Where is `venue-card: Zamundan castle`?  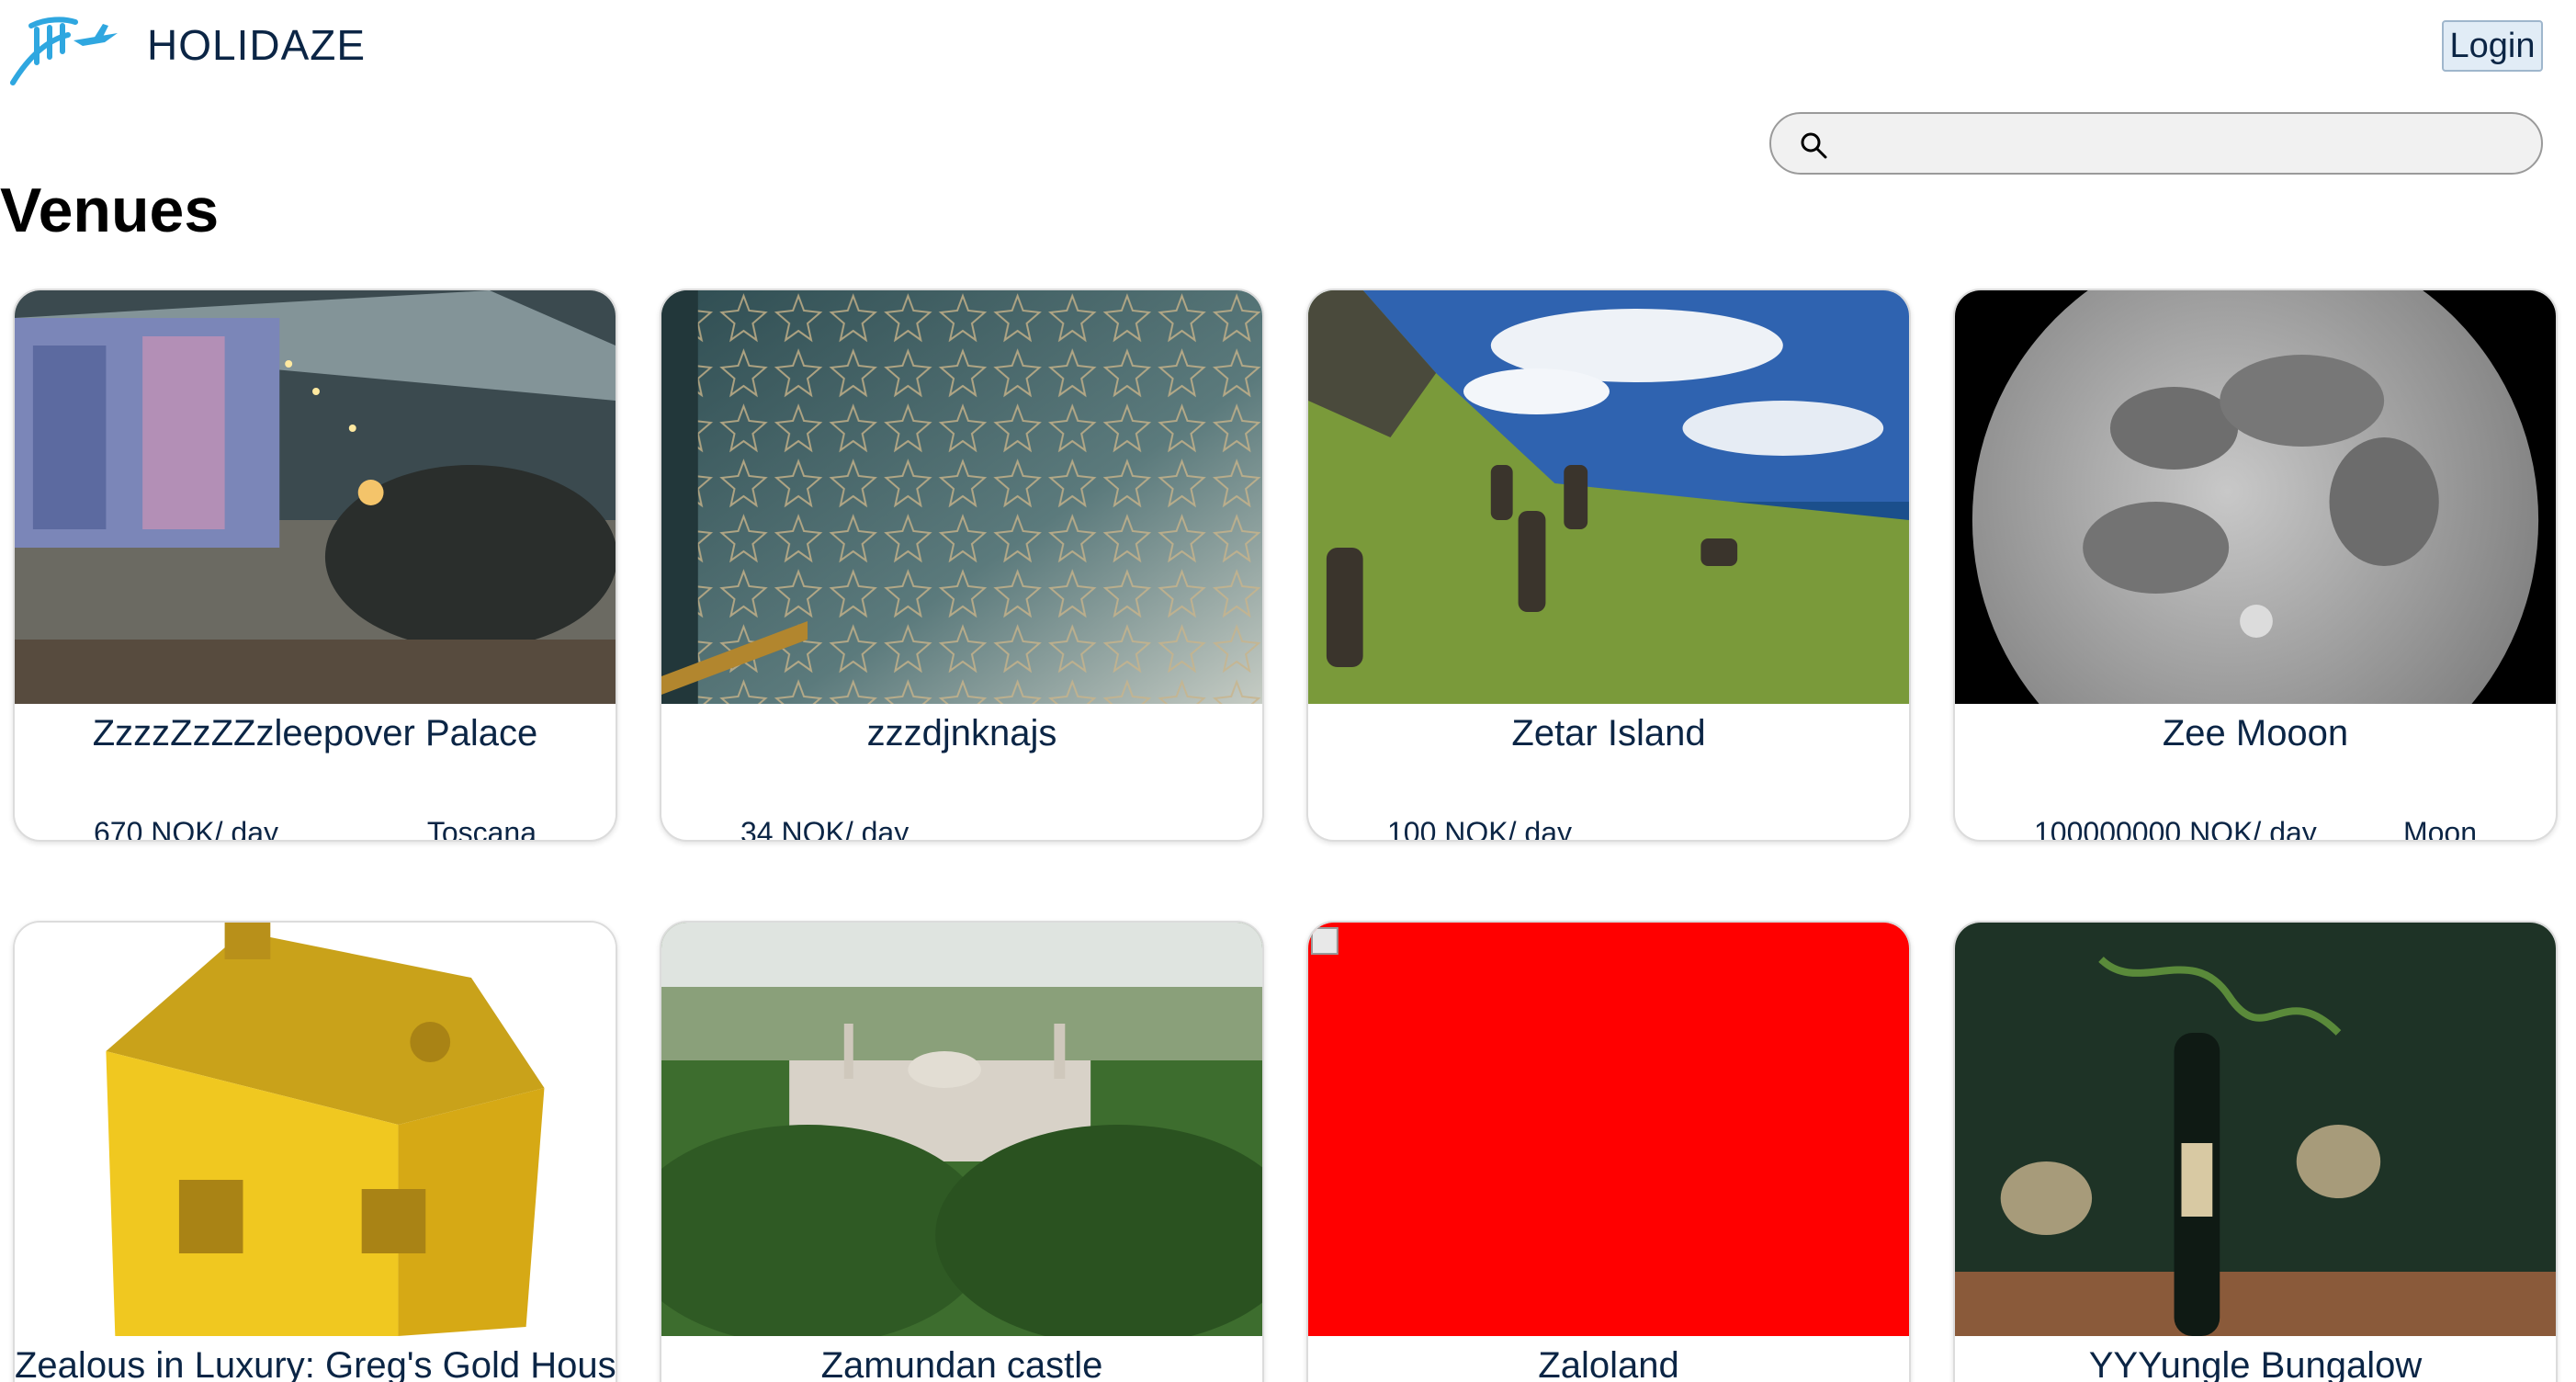 venue-card: Zamundan castle is located at coordinates (962, 1152).